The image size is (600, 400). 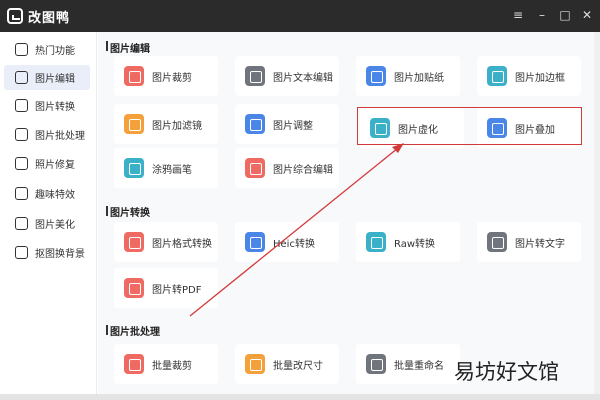 I want to click on watermark-text: 易坊好文馆, so click(x=506, y=372).